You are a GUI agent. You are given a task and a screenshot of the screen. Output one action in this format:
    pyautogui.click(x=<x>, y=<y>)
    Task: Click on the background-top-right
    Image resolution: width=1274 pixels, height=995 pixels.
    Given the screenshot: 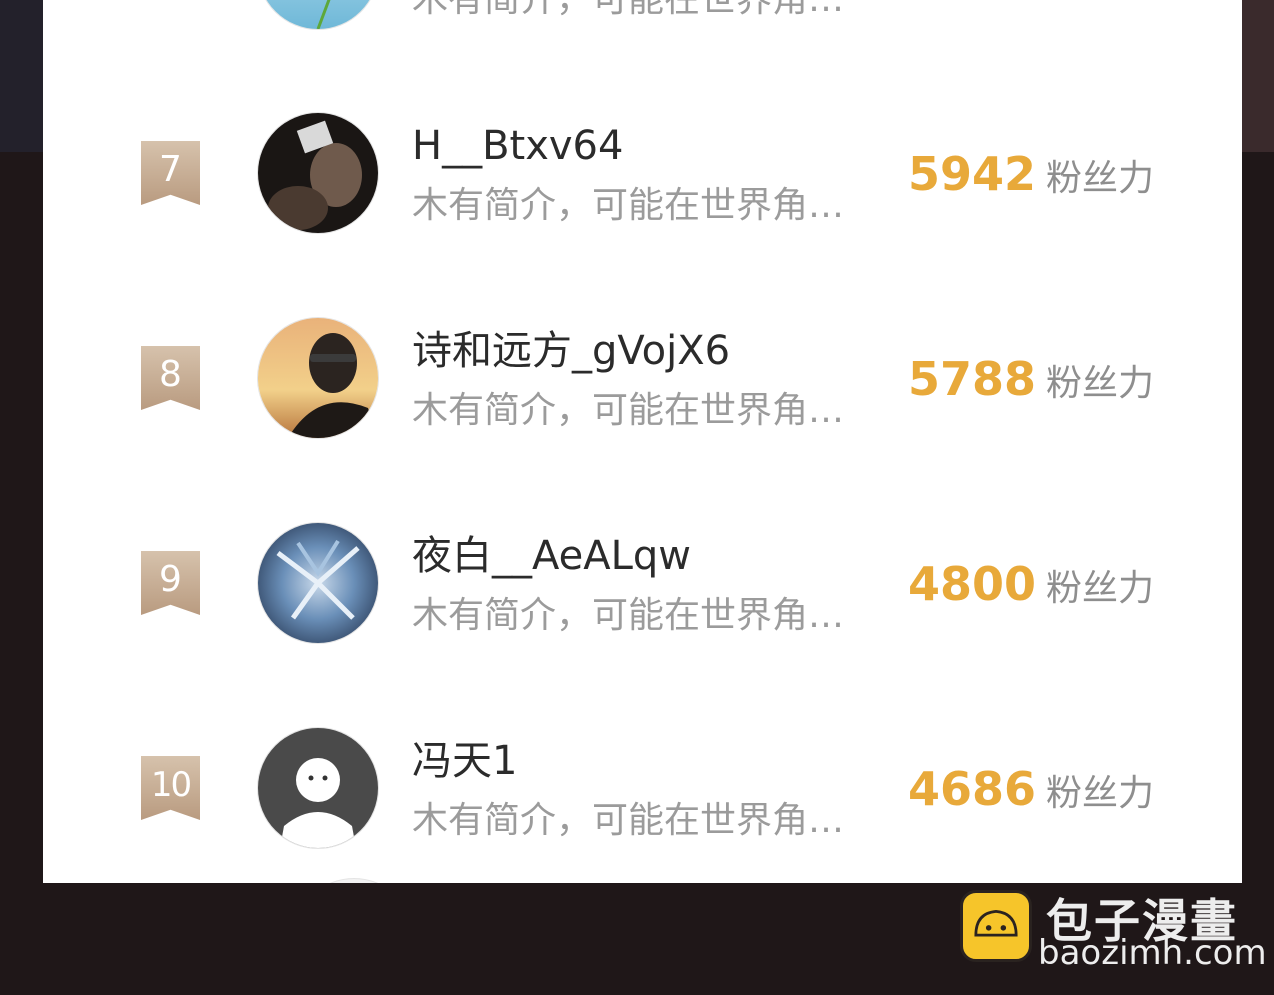 What is the action you would take?
    pyautogui.click(x=1258, y=76)
    